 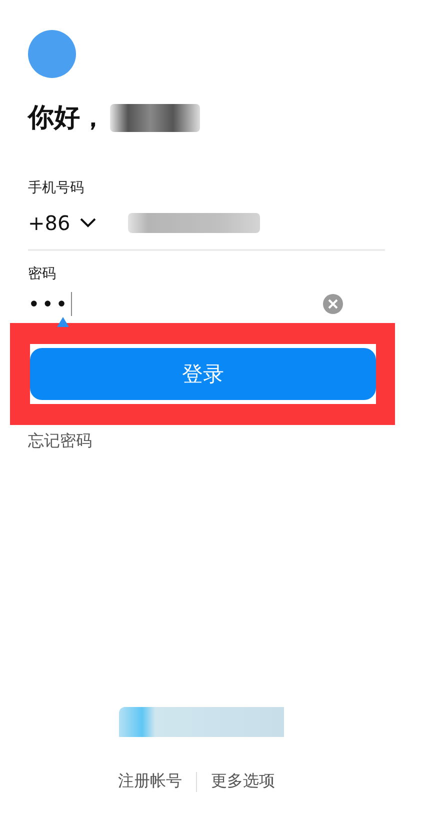 I want to click on avatar, so click(x=52, y=54).